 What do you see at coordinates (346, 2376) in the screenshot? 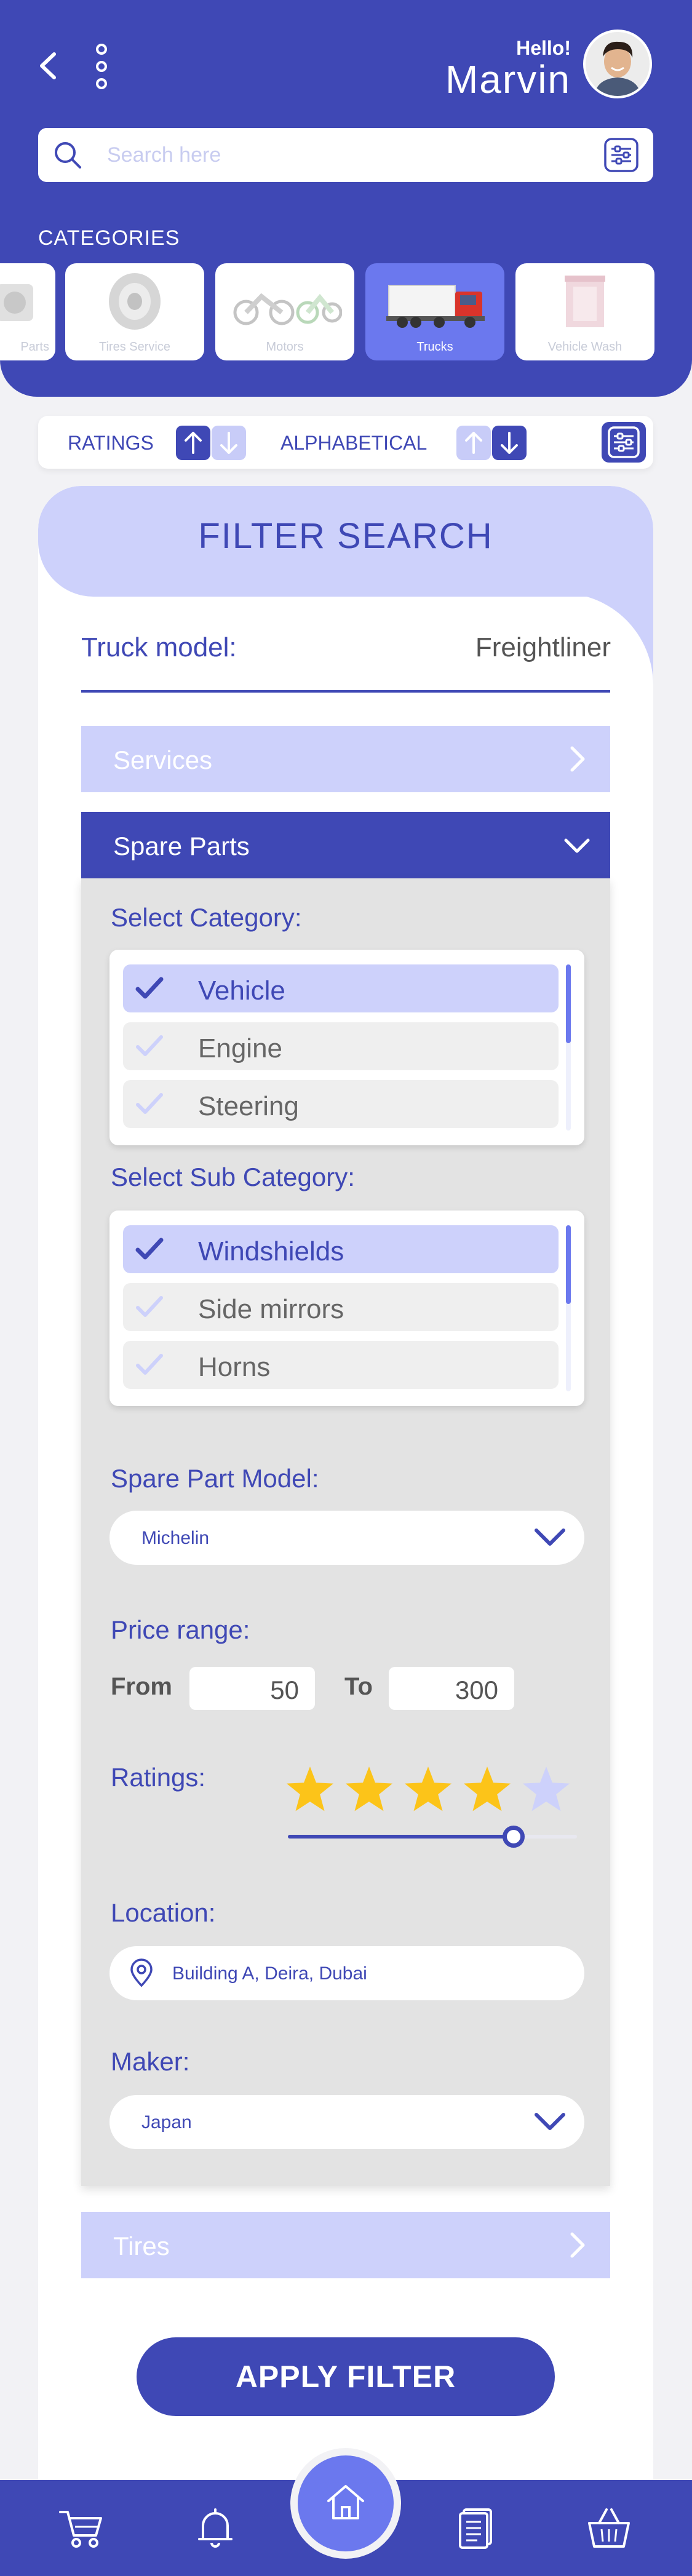
I see `apply-filter-button: APPLY FILTER` at bounding box center [346, 2376].